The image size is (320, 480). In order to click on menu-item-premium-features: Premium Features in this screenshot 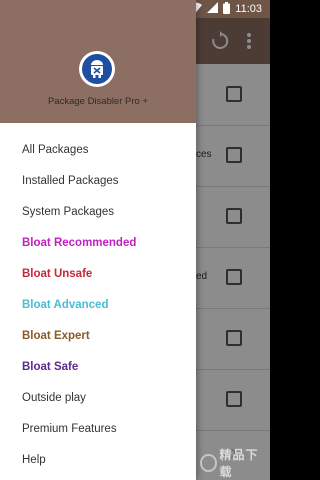, I will do `click(98, 429)`.